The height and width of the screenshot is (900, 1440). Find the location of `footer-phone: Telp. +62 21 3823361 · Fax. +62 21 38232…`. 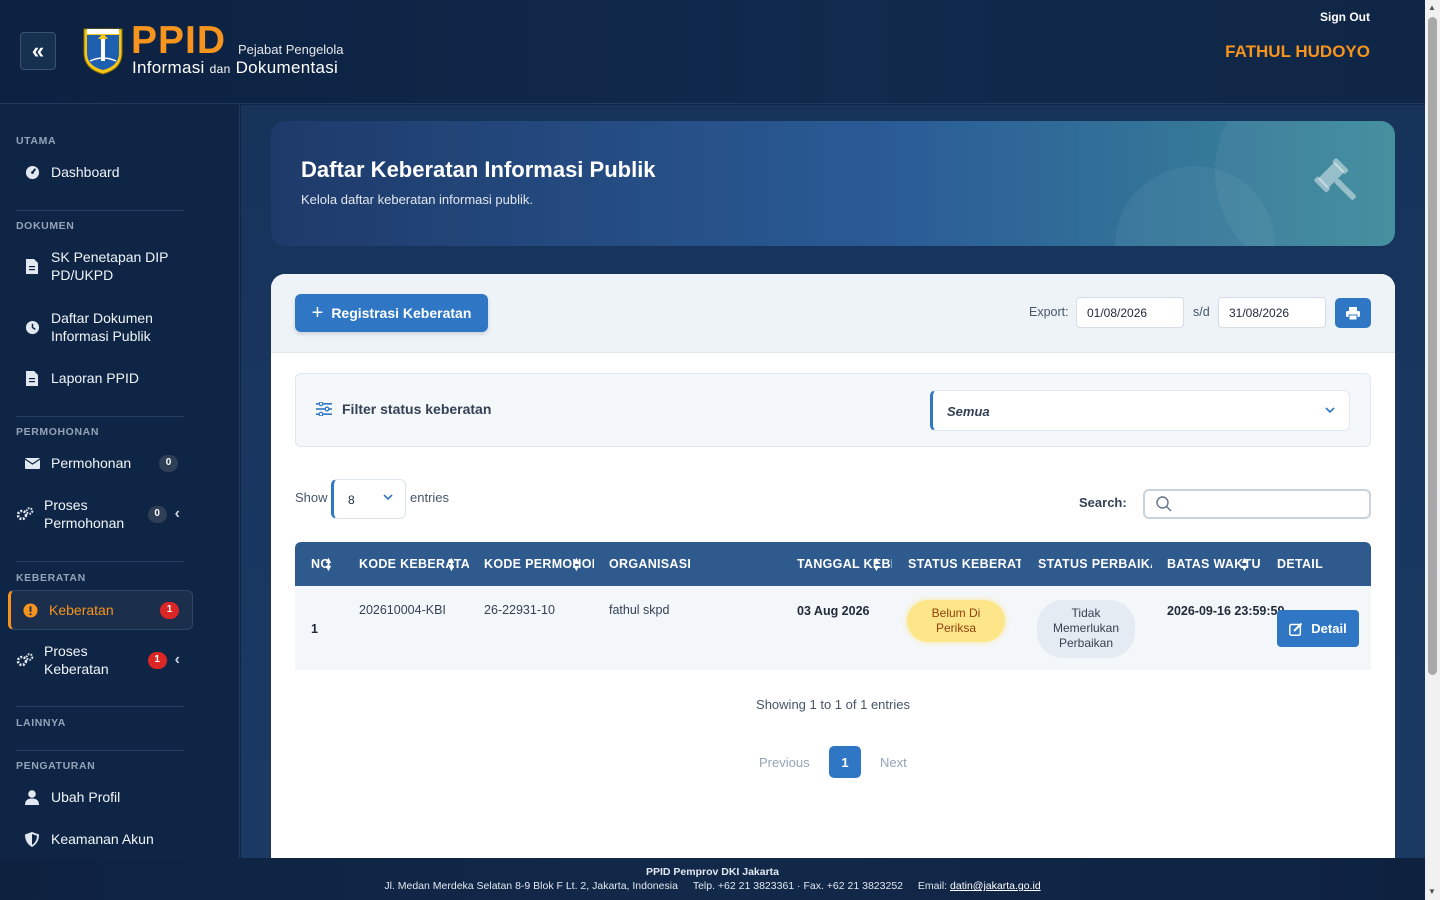

footer-phone: Telp. +62 21 3823361 · Fax. +62 21 38232… is located at coordinates (797, 886).